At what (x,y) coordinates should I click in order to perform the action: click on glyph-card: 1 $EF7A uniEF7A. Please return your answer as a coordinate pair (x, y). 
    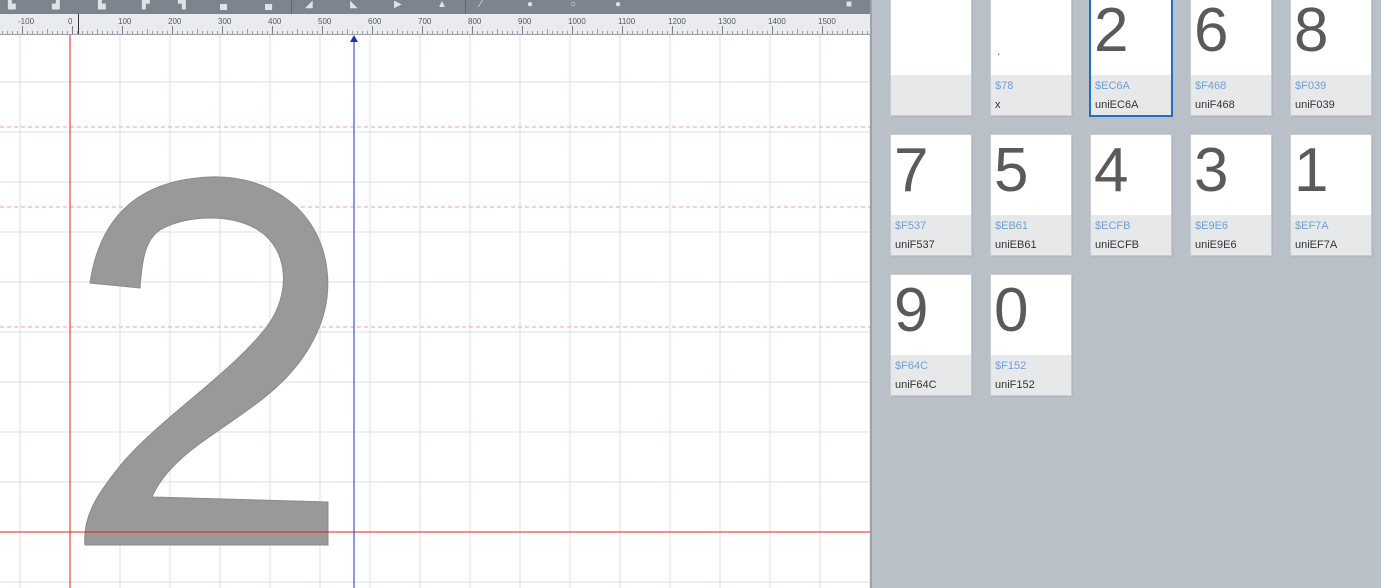
    Looking at the image, I should click on (1331, 195).